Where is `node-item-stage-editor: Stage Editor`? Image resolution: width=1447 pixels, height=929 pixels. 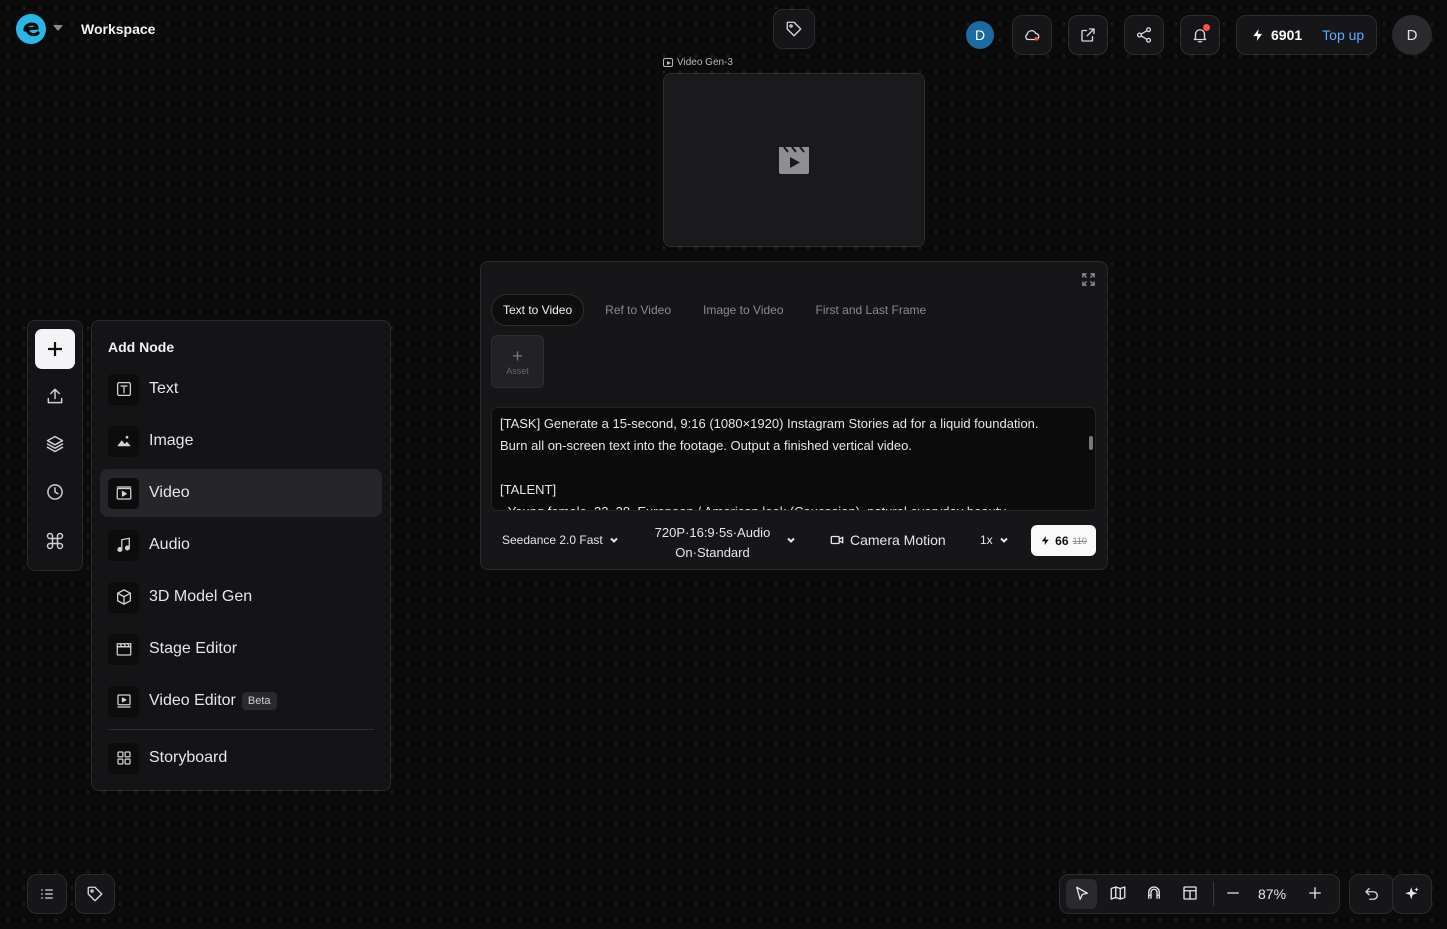 node-item-stage-editor: Stage Editor is located at coordinates (241, 649).